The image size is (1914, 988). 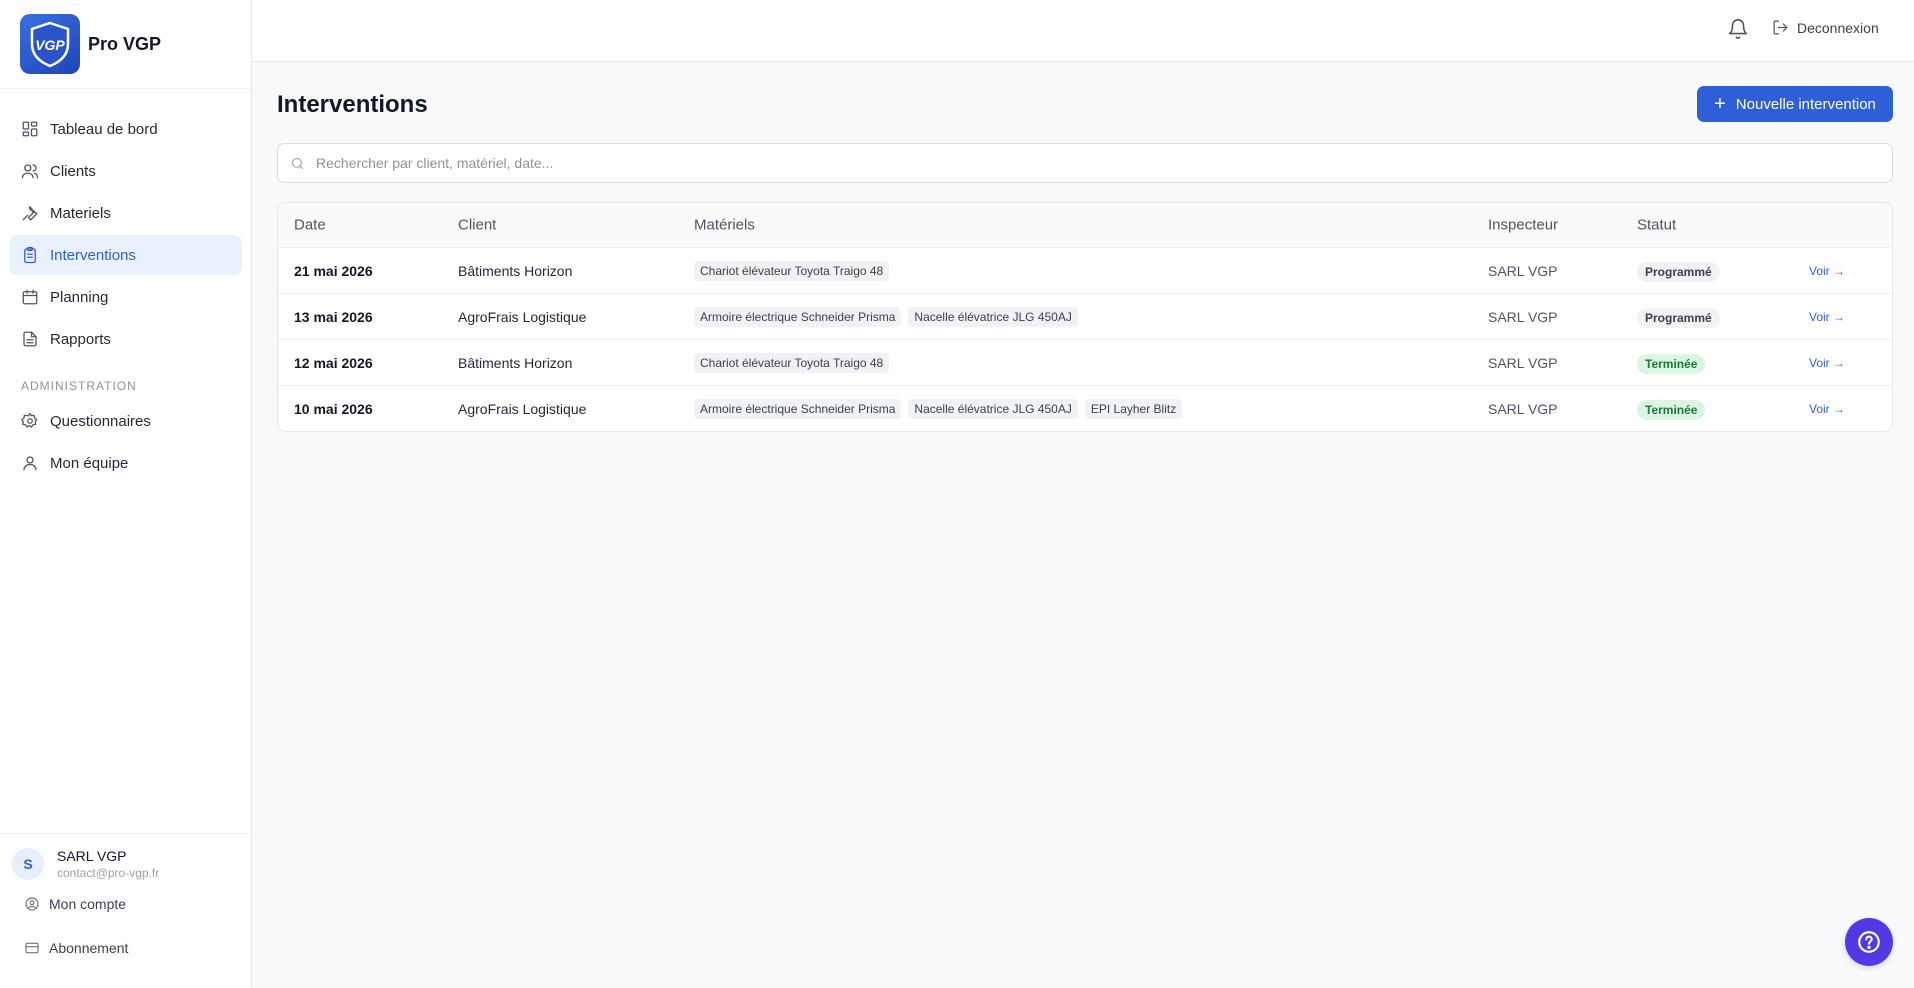 I want to click on account-icon, so click(x=32, y=904).